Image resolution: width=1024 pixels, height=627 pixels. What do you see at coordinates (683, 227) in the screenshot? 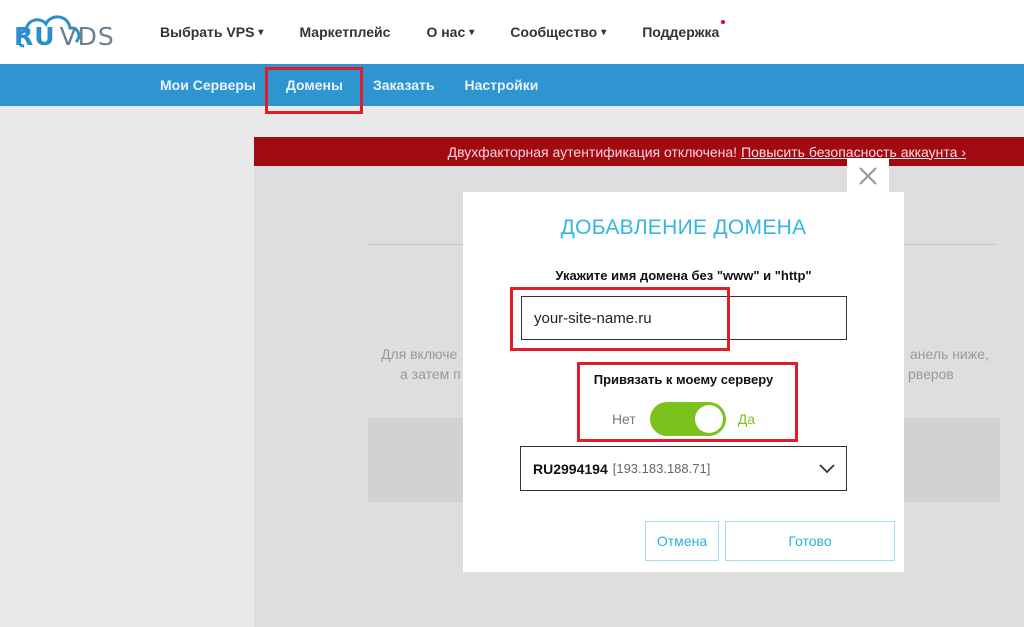
I see `modal-title: ДОБАВЛЕНИЕ ДОМЕНА` at bounding box center [683, 227].